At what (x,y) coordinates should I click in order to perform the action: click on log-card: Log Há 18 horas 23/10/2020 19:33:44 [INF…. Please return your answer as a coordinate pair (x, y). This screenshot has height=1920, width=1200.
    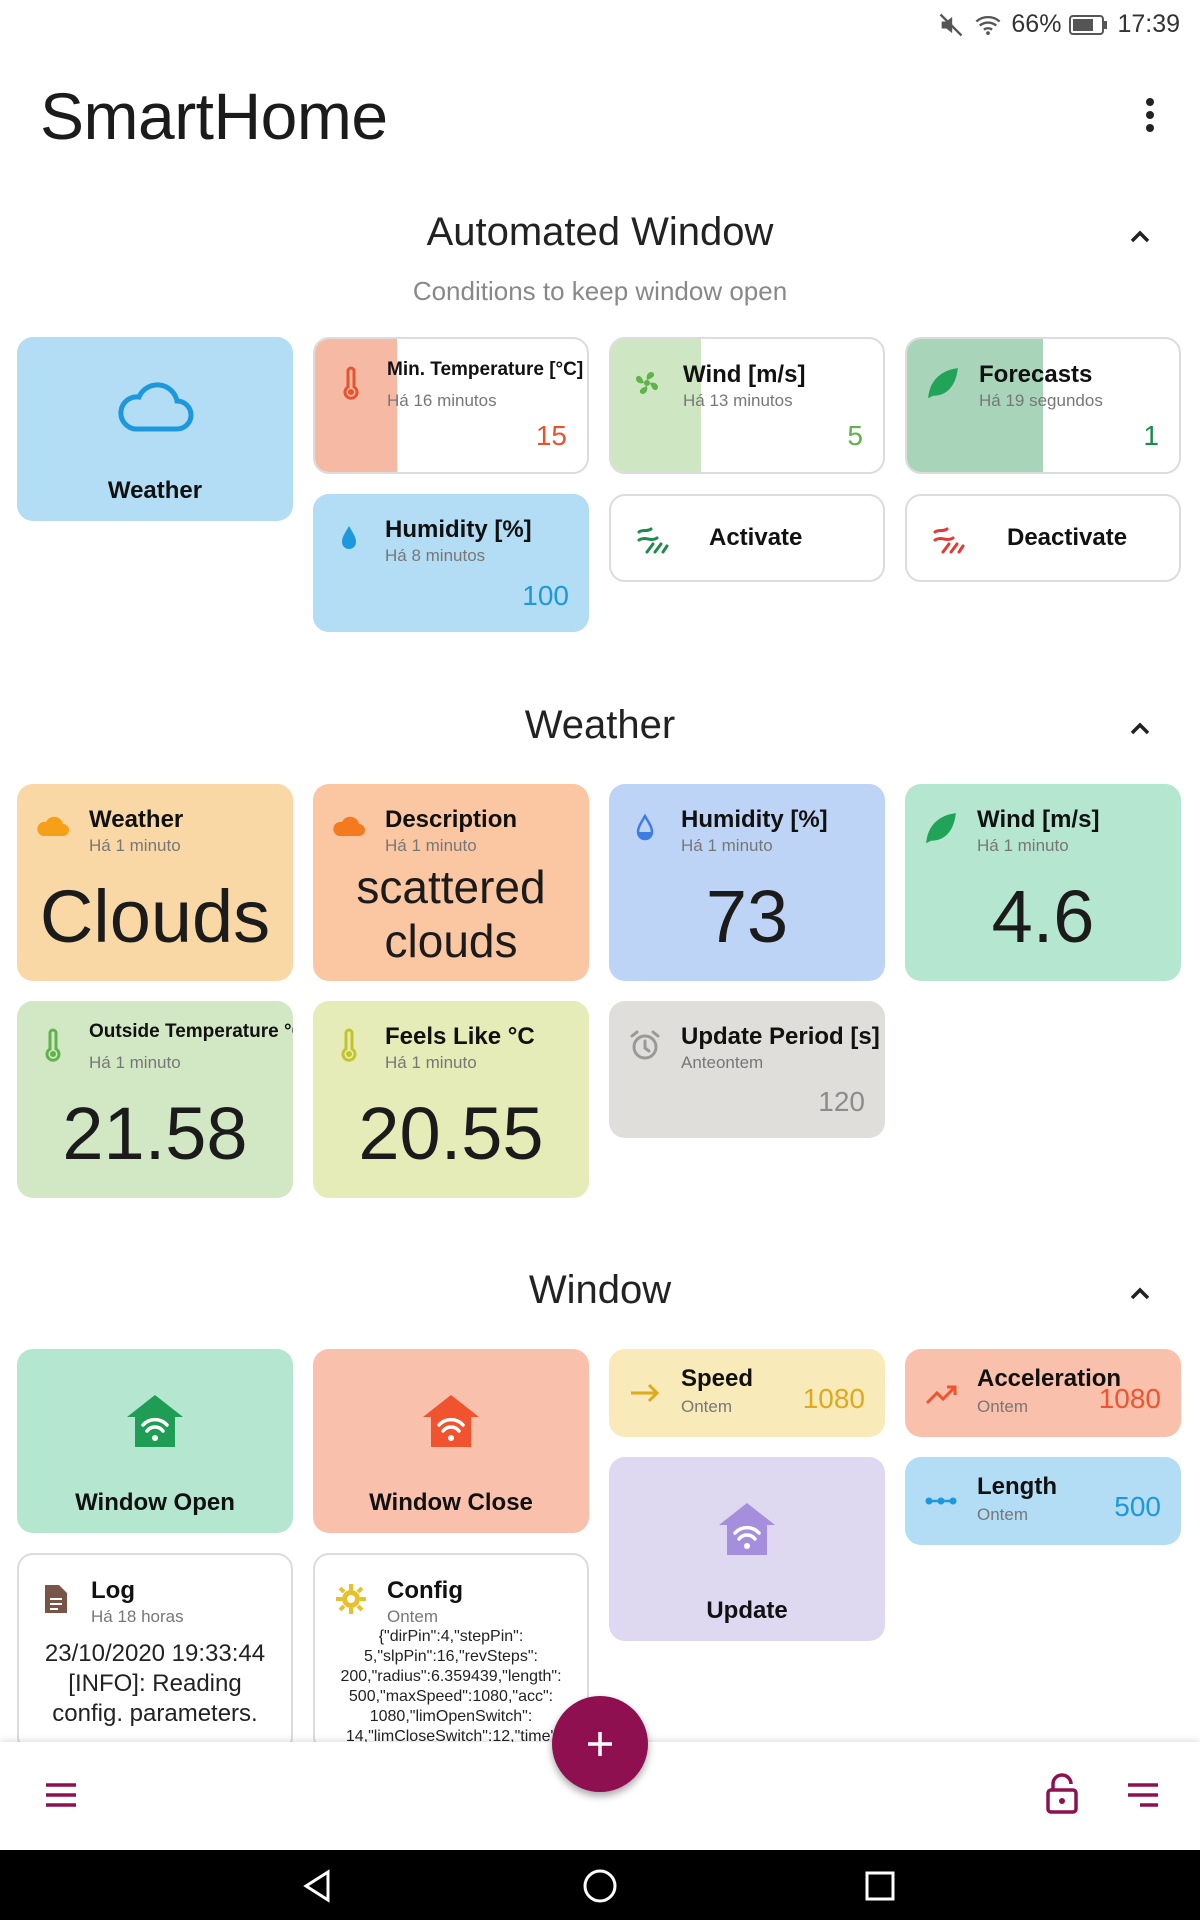
    Looking at the image, I should click on (155, 1653).